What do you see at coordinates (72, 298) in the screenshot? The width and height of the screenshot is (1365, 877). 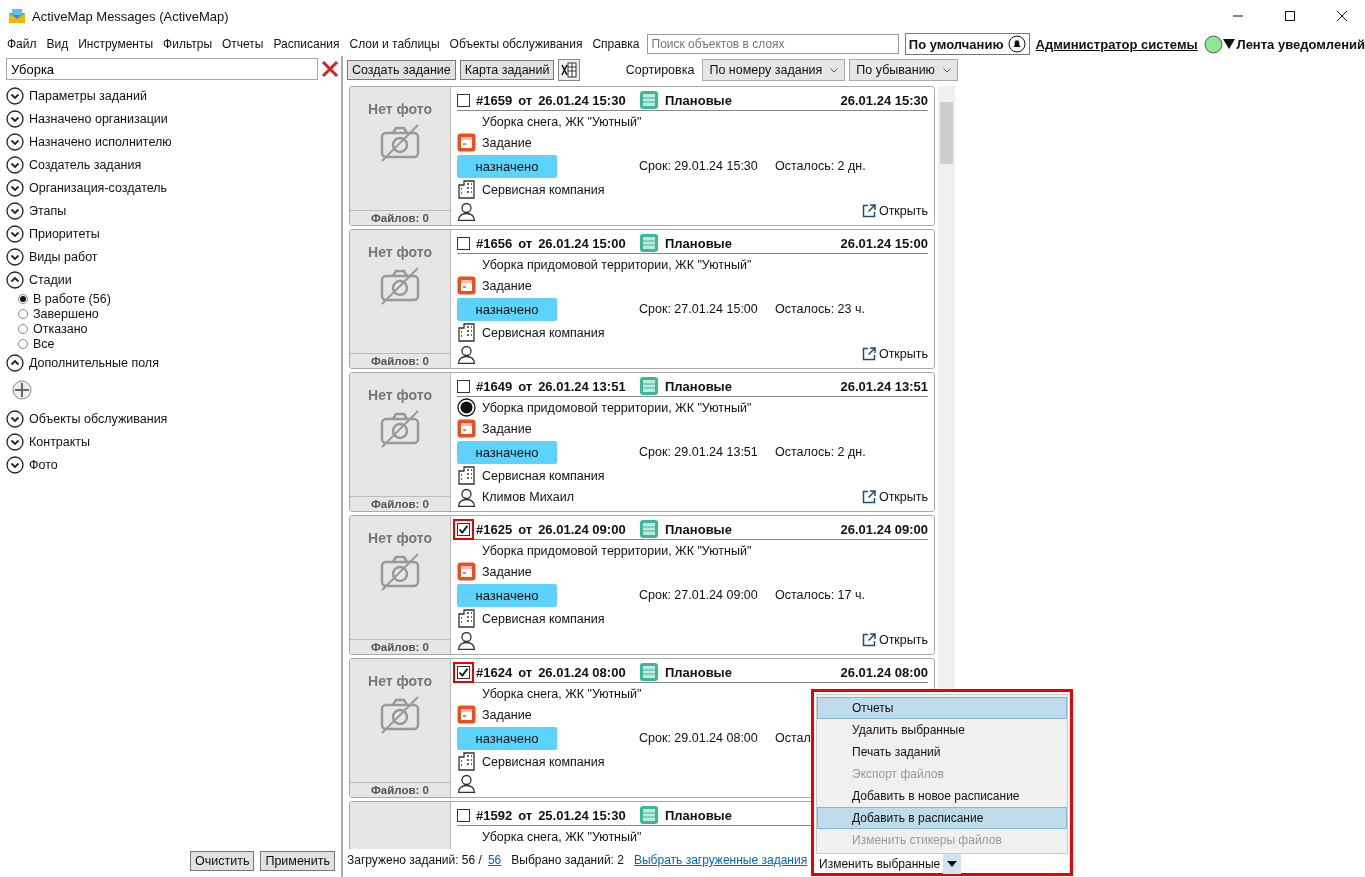 I see `radio-label: В работе (56)` at bounding box center [72, 298].